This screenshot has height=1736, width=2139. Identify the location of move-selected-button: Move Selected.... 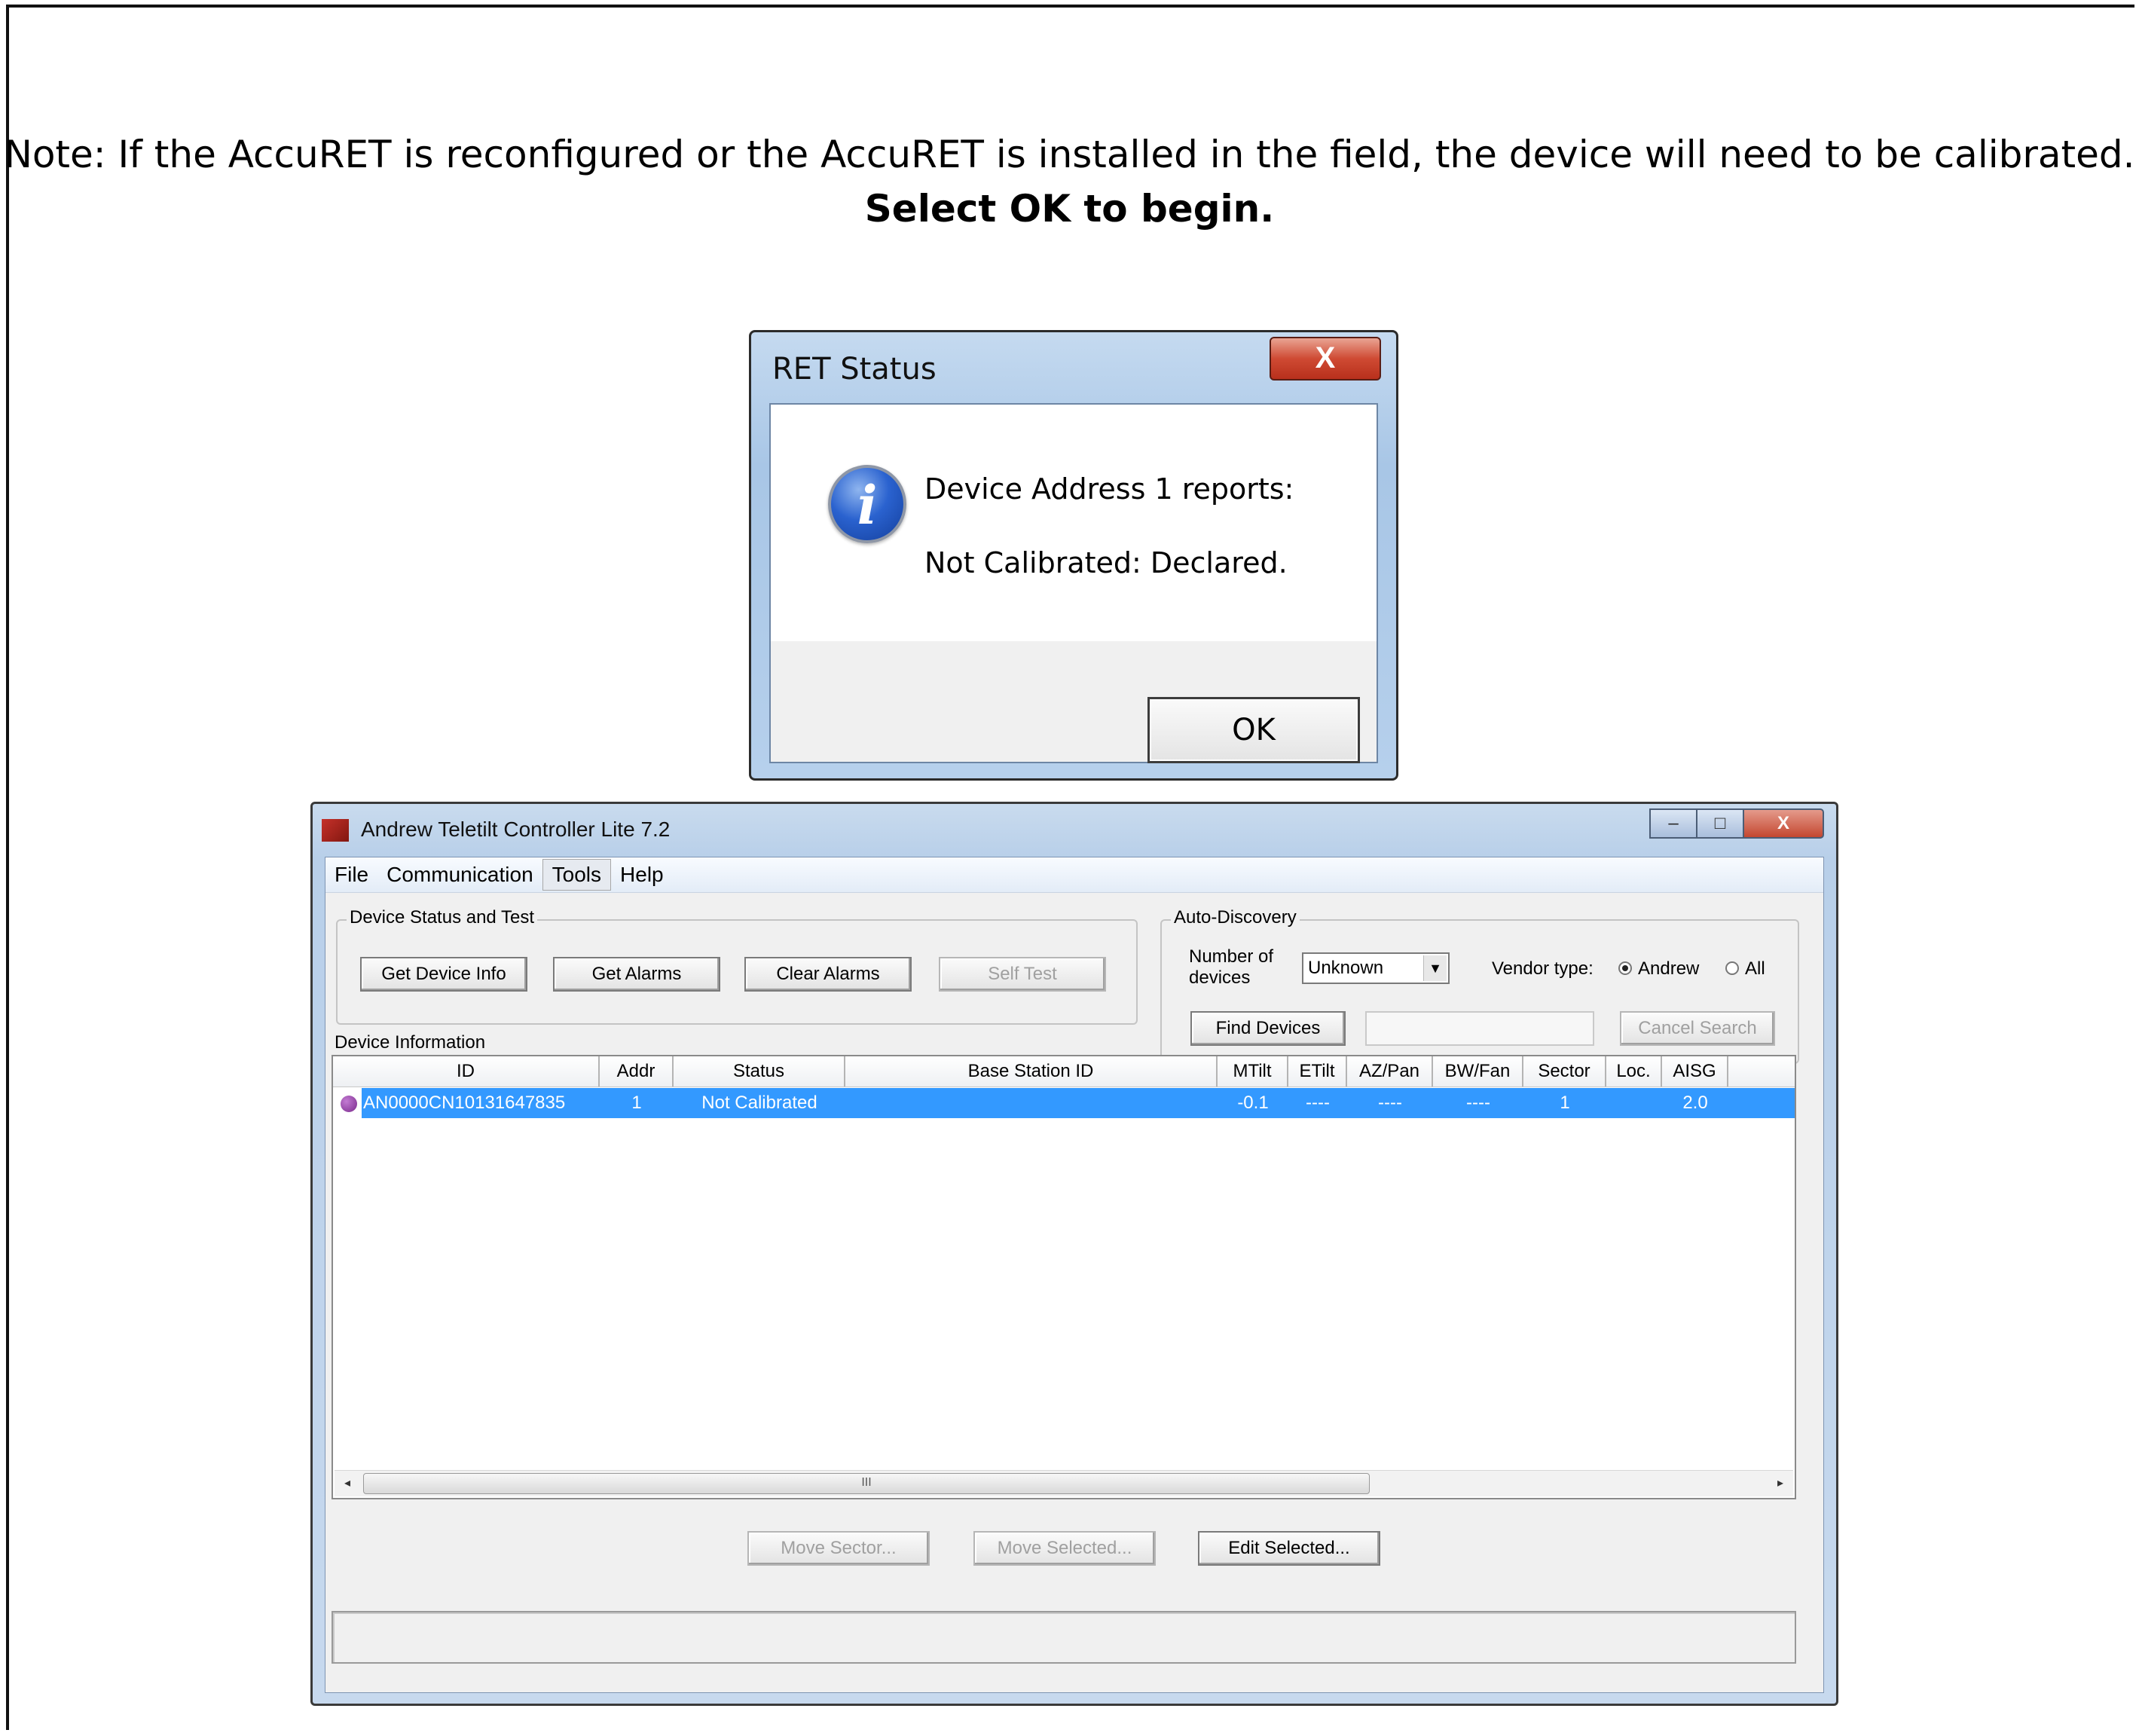
(1064, 1549).